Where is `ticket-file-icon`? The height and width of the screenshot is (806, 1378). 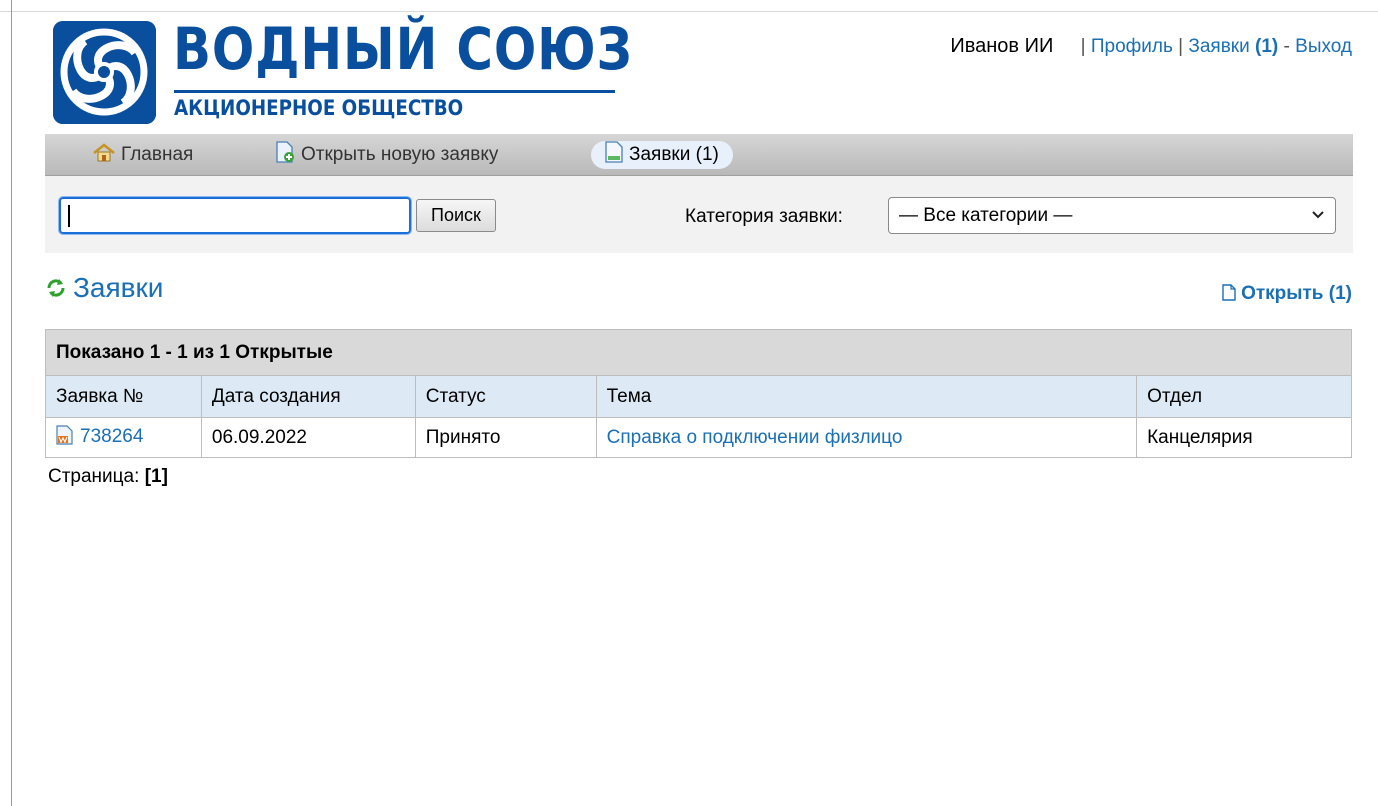
ticket-file-icon is located at coordinates (65, 437).